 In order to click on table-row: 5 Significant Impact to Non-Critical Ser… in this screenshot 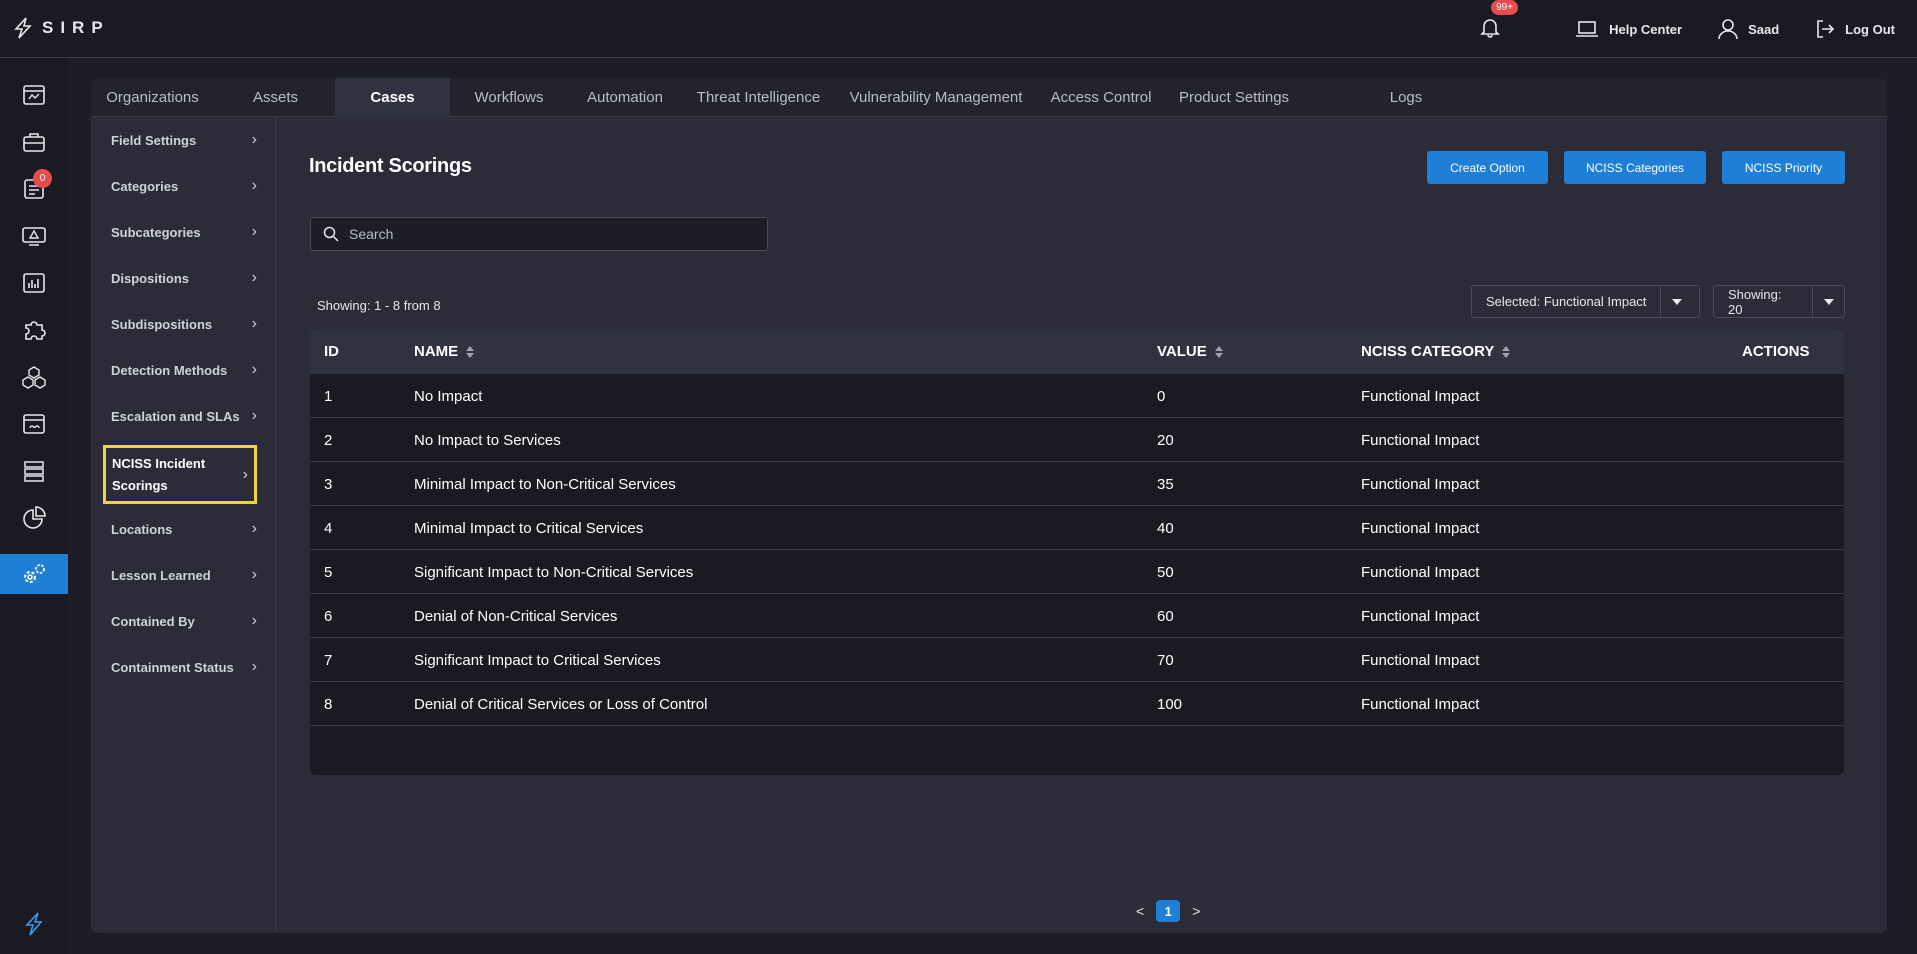, I will do `click(1077, 572)`.